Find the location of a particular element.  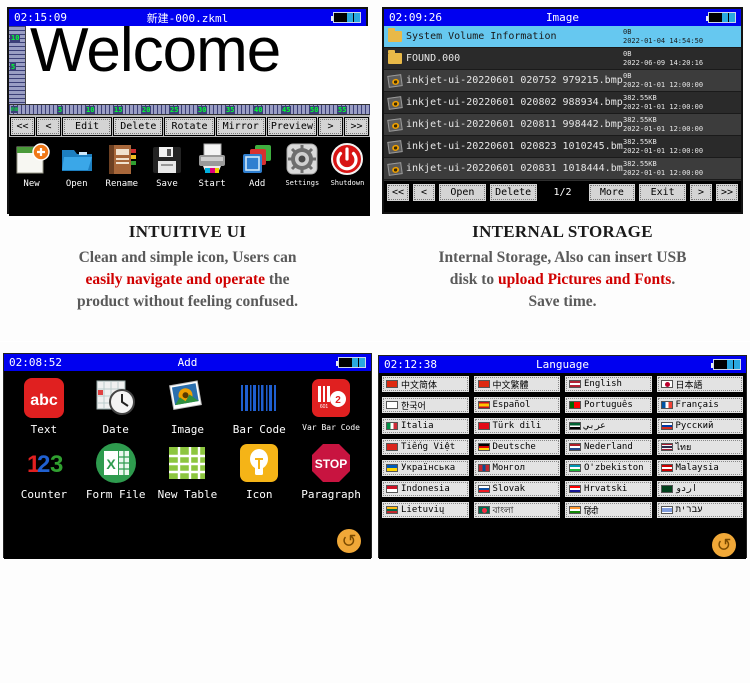

toolbar-rotate-button: Rotate is located at coordinates (189, 126).